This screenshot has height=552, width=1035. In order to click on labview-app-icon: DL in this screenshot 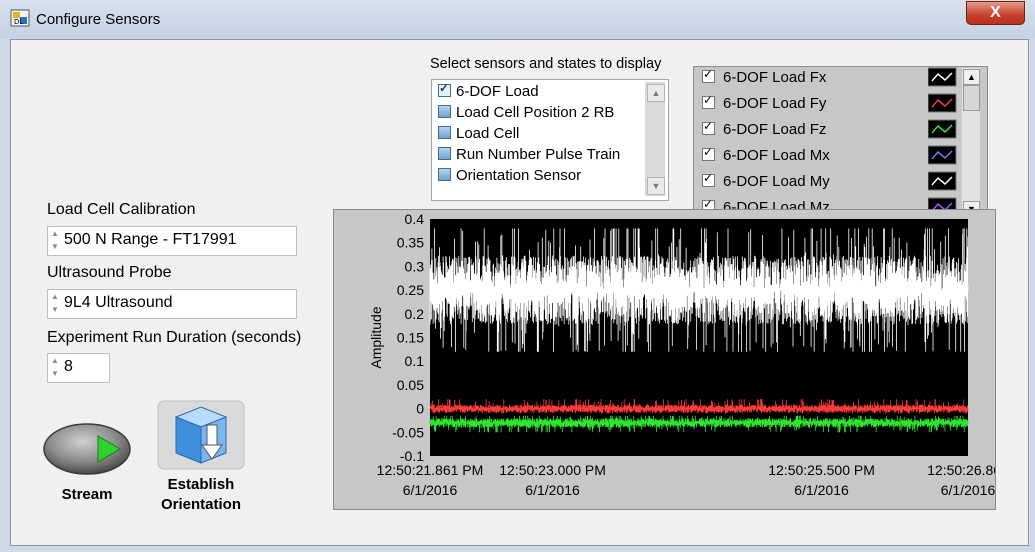, I will do `click(20, 18)`.